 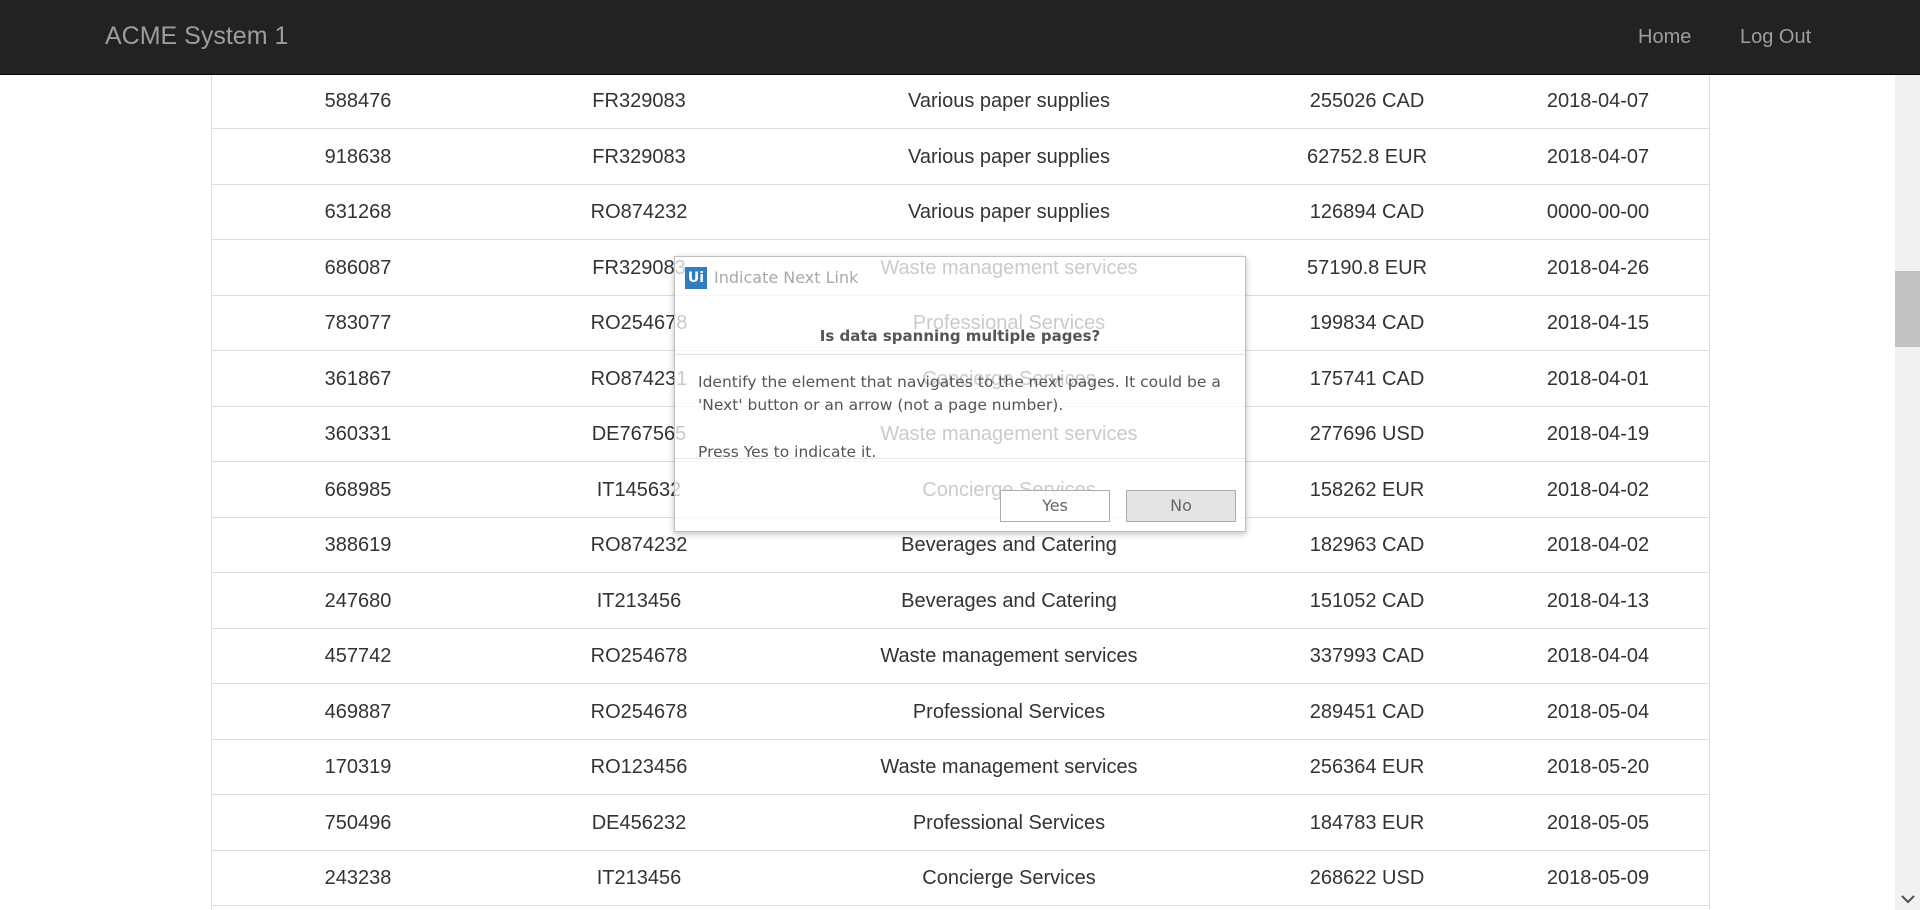 I want to click on amount-cell: 158262 EUR, so click(x=1367, y=489).